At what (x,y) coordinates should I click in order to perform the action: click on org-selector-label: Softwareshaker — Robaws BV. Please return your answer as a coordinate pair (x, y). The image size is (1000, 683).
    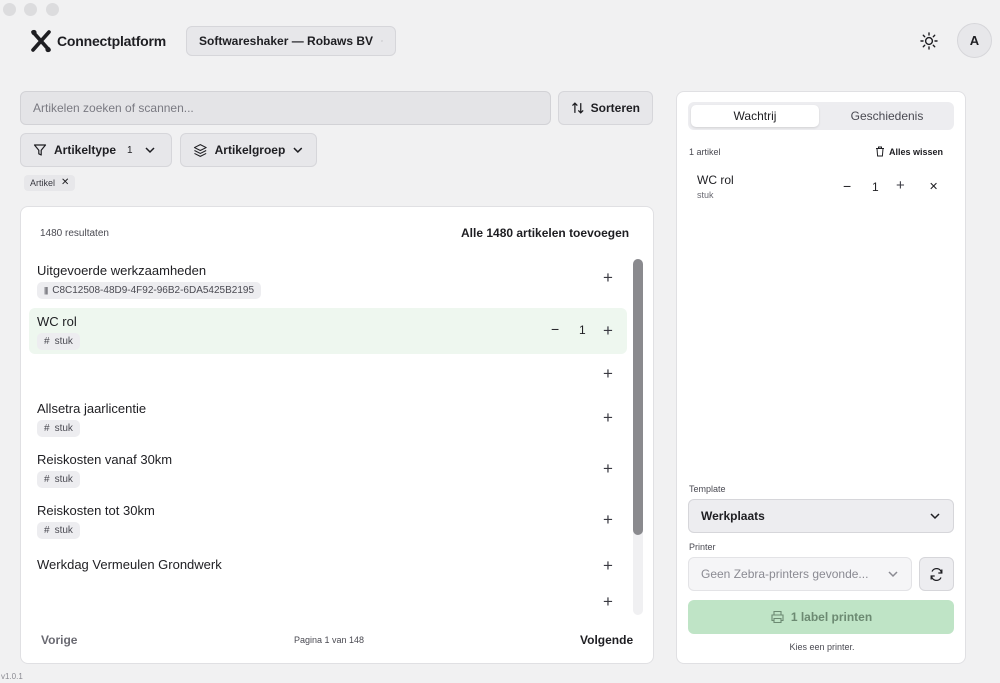
    Looking at the image, I should click on (286, 41).